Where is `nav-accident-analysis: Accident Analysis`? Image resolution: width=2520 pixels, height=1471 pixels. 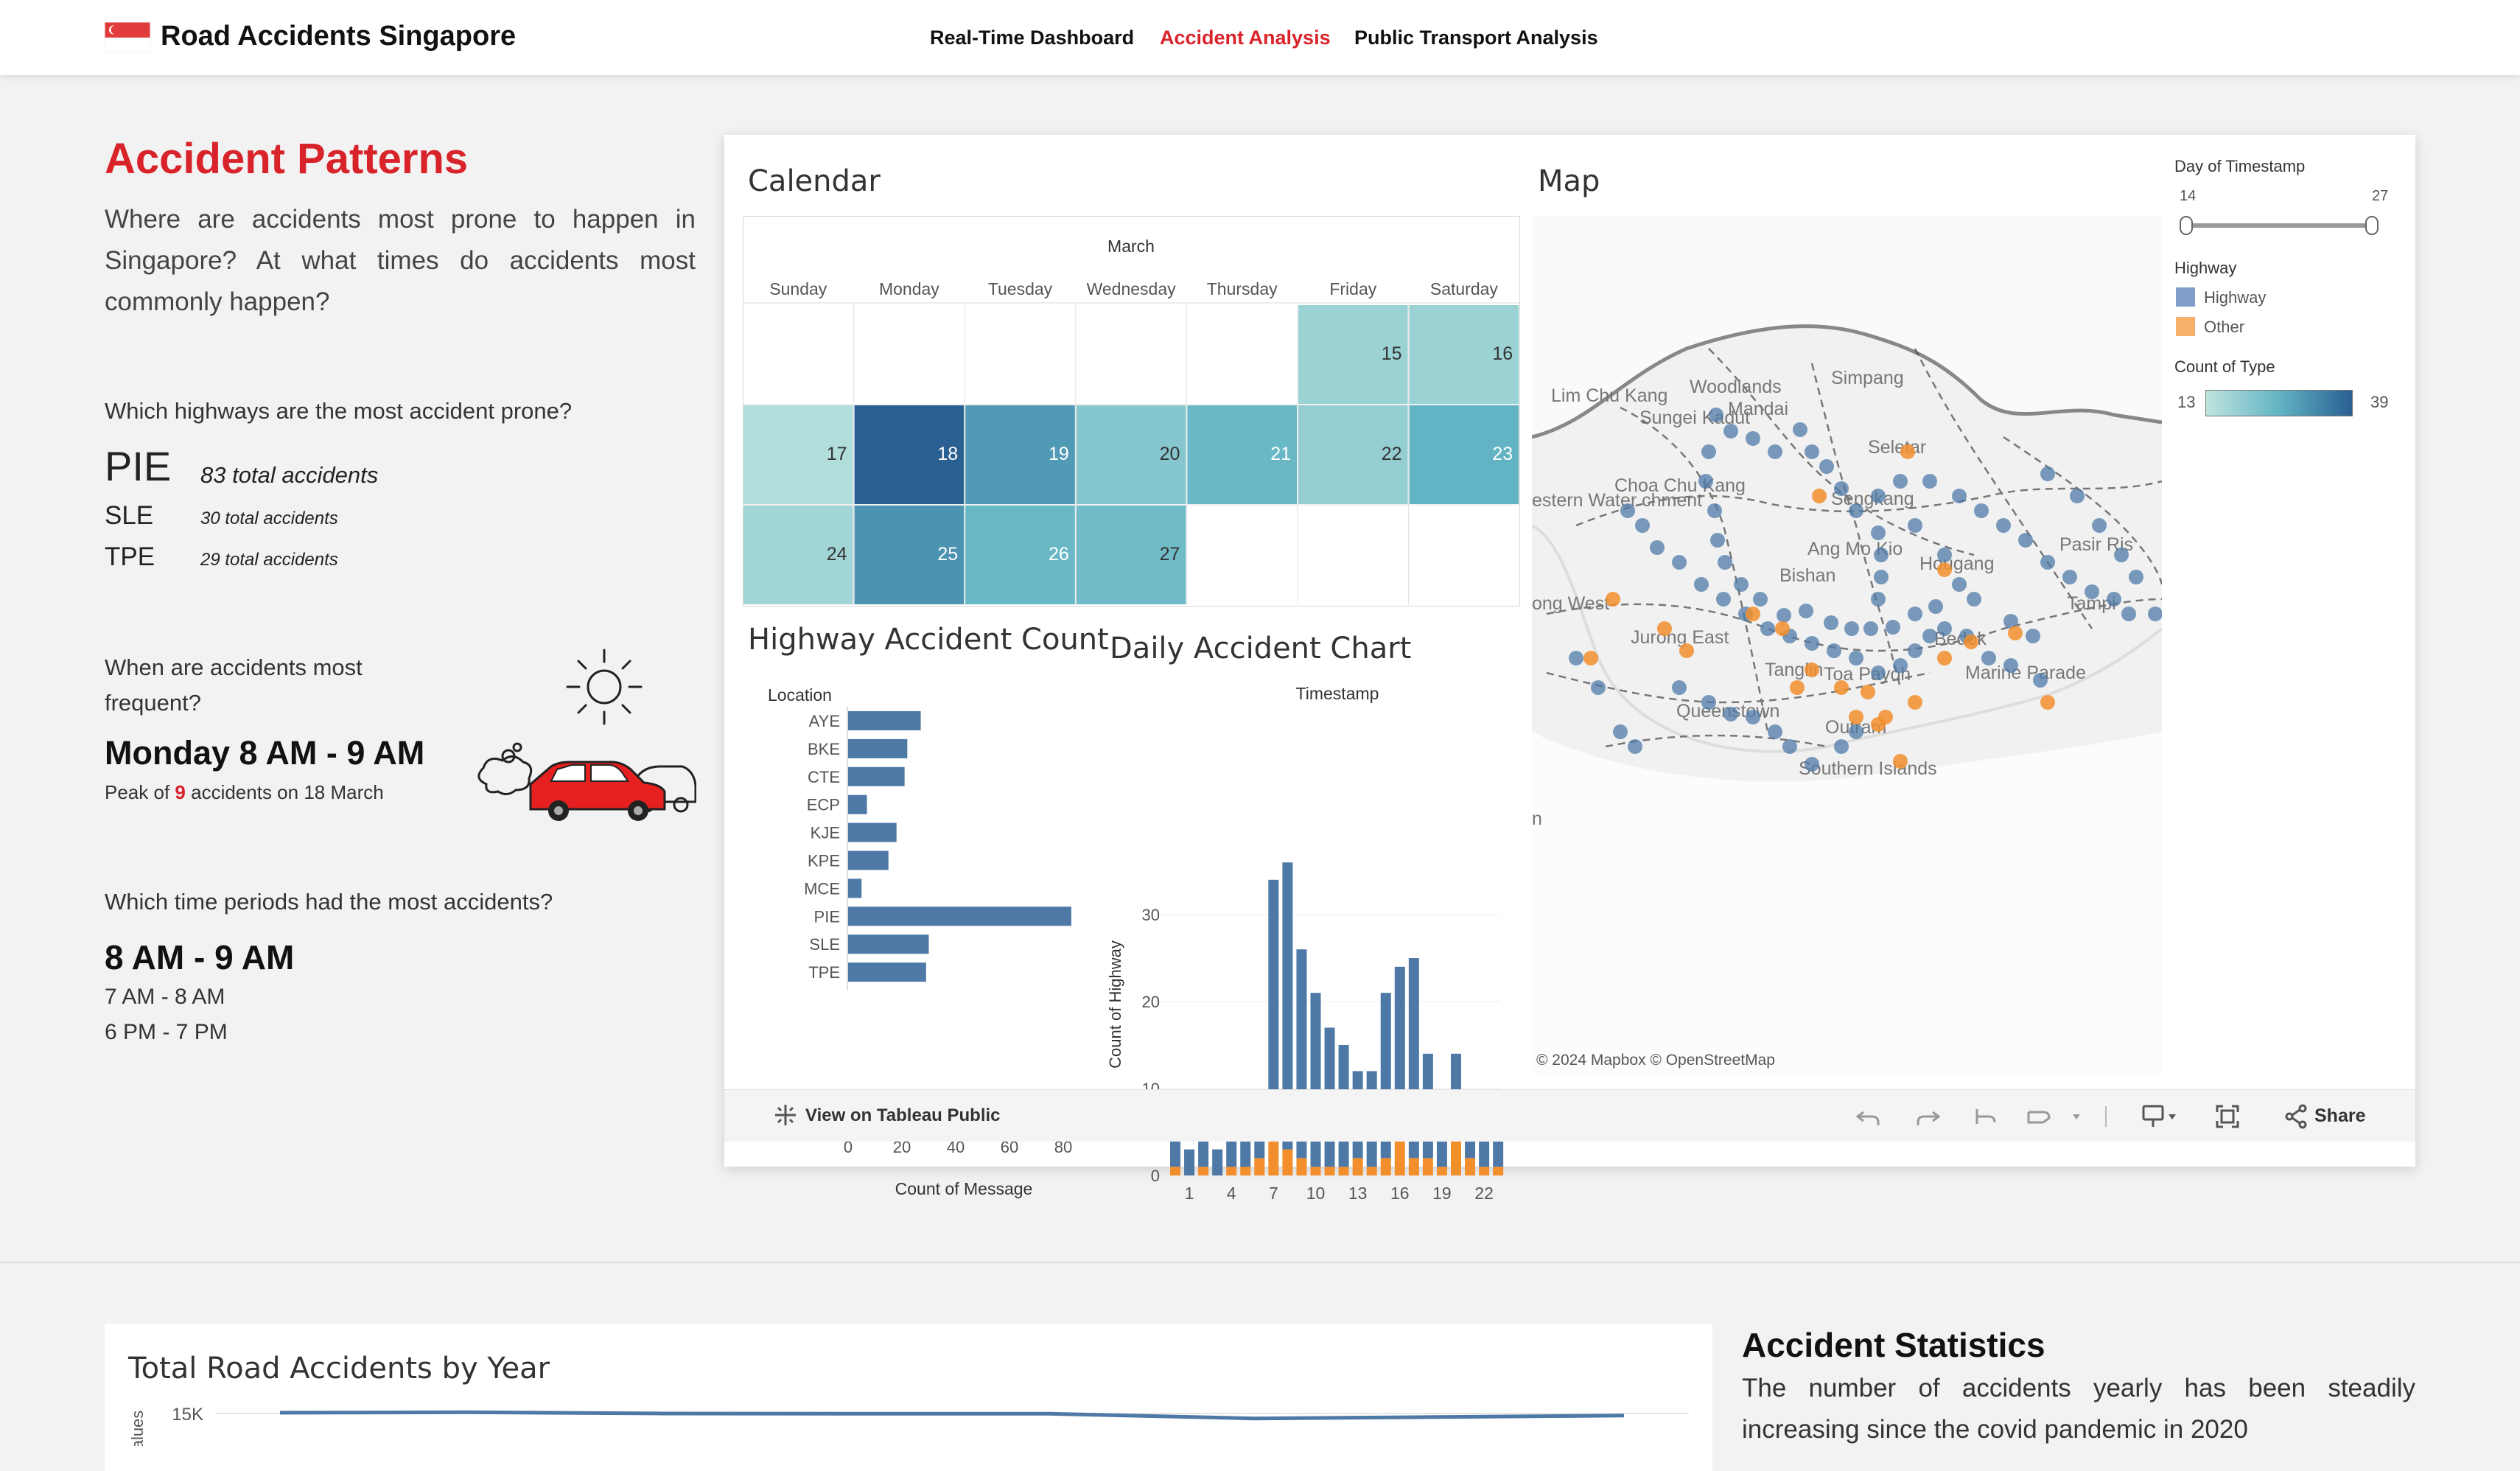
nav-accident-analysis: Accident Analysis is located at coordinates (1245, 38).